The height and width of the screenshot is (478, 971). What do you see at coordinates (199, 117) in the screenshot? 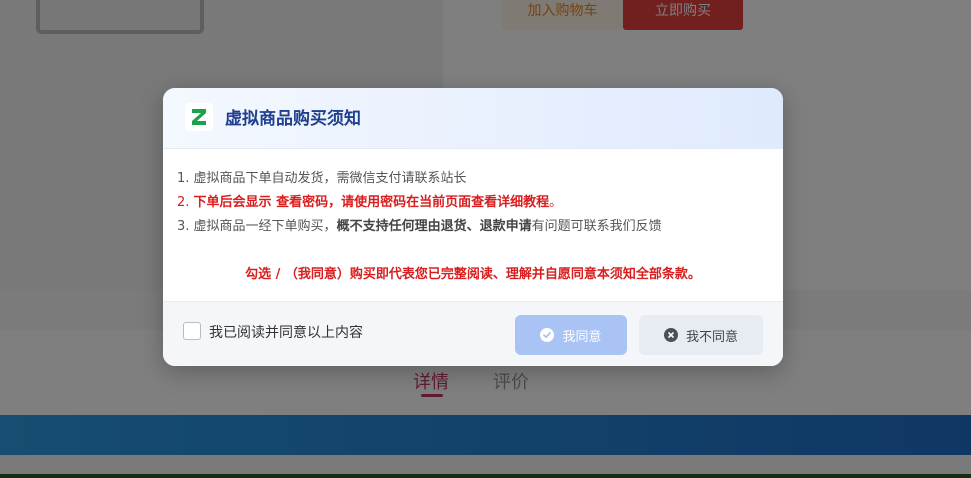
I see `brand-logo-icon` at bounding box center [199, 117].